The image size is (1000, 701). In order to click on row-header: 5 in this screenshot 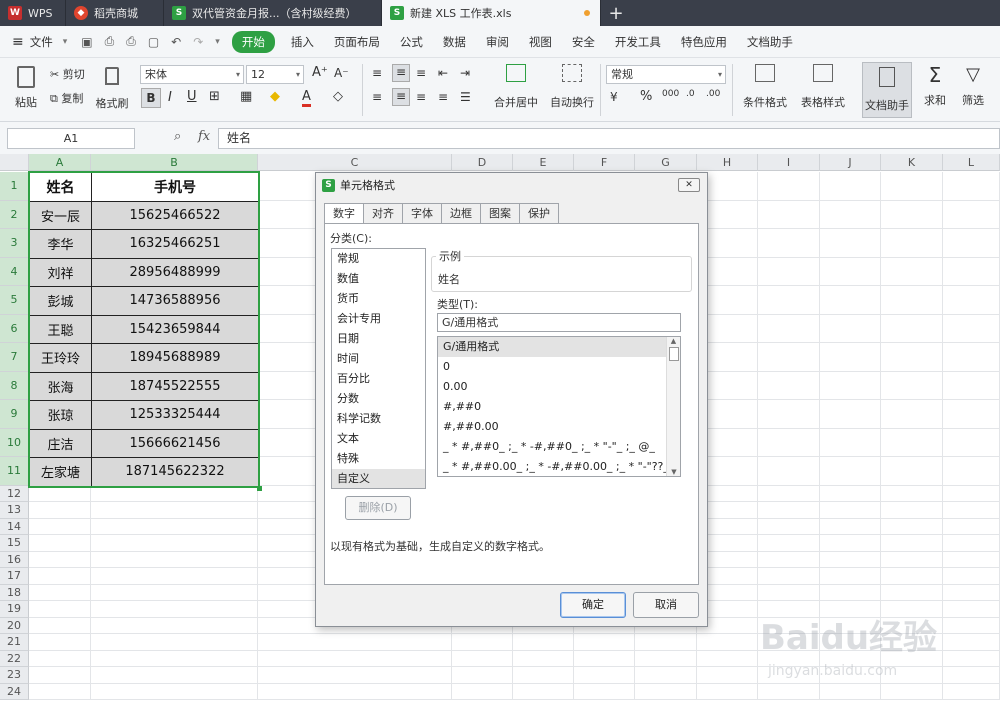, I will do `click(14, 300)`.